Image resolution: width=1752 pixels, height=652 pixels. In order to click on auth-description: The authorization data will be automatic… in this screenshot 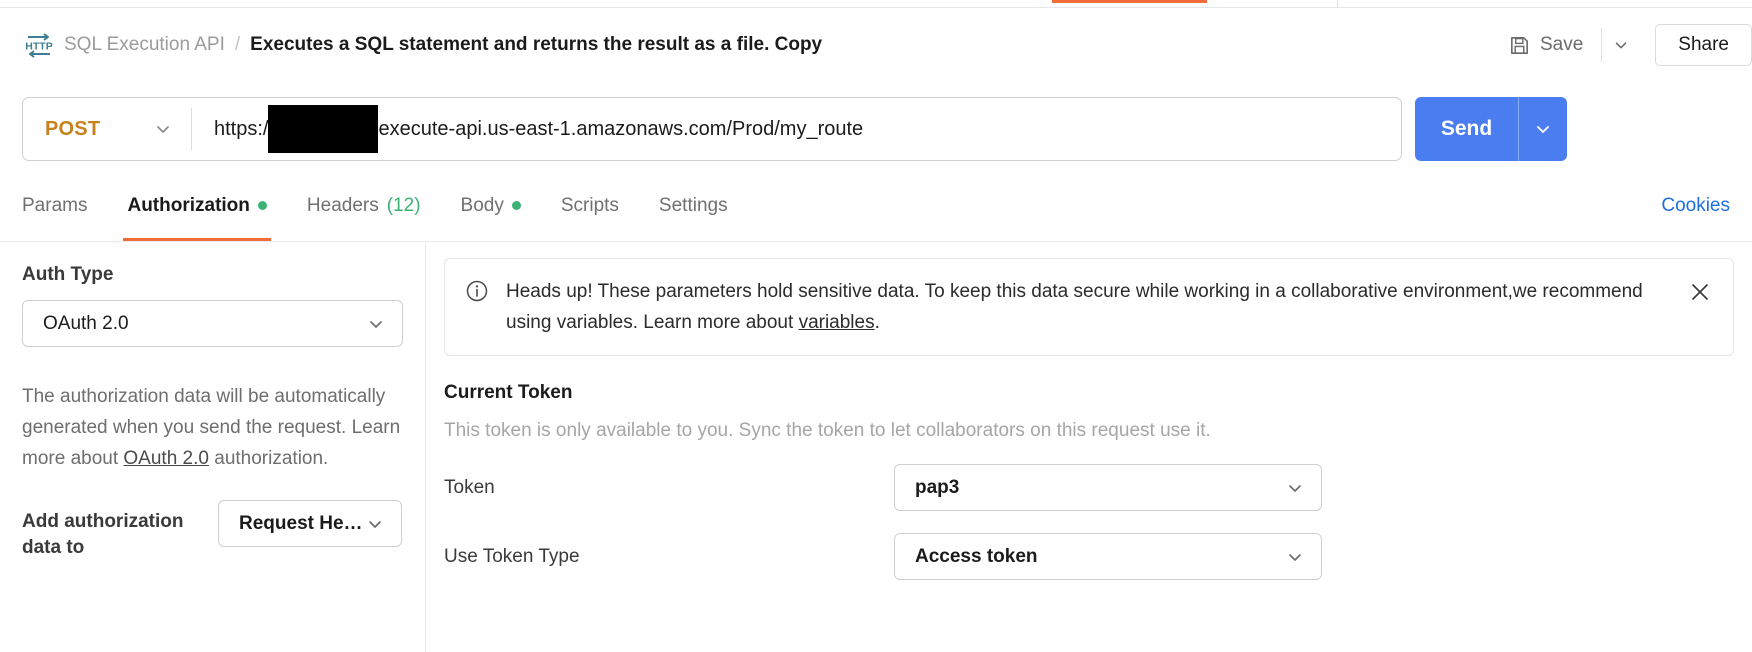, I will do `click(212, 427)`.